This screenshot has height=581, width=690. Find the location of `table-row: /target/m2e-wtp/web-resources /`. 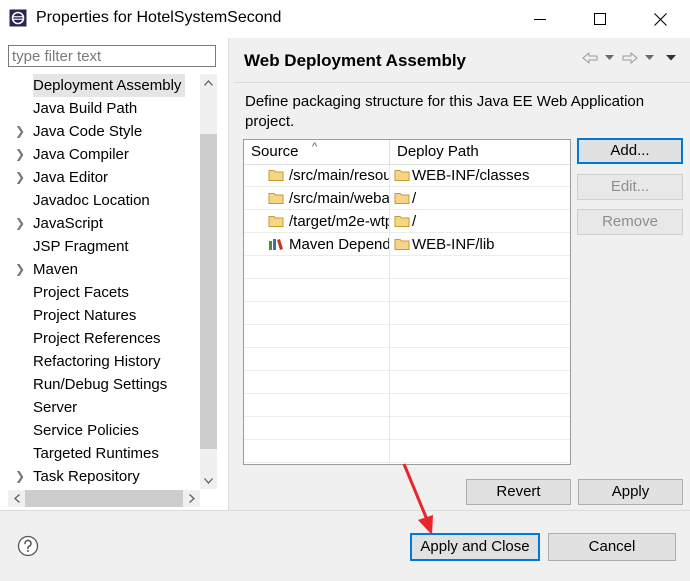

table-row: /target/m2e-wtp/web-resources / is located at coordinates (407, 221).